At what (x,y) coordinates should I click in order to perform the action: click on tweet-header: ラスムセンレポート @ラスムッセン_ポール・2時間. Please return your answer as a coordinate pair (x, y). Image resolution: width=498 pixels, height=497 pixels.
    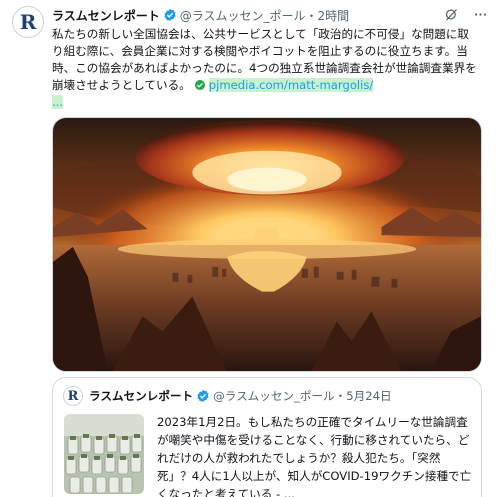
    Looking at the image, I should click on (270, 15).